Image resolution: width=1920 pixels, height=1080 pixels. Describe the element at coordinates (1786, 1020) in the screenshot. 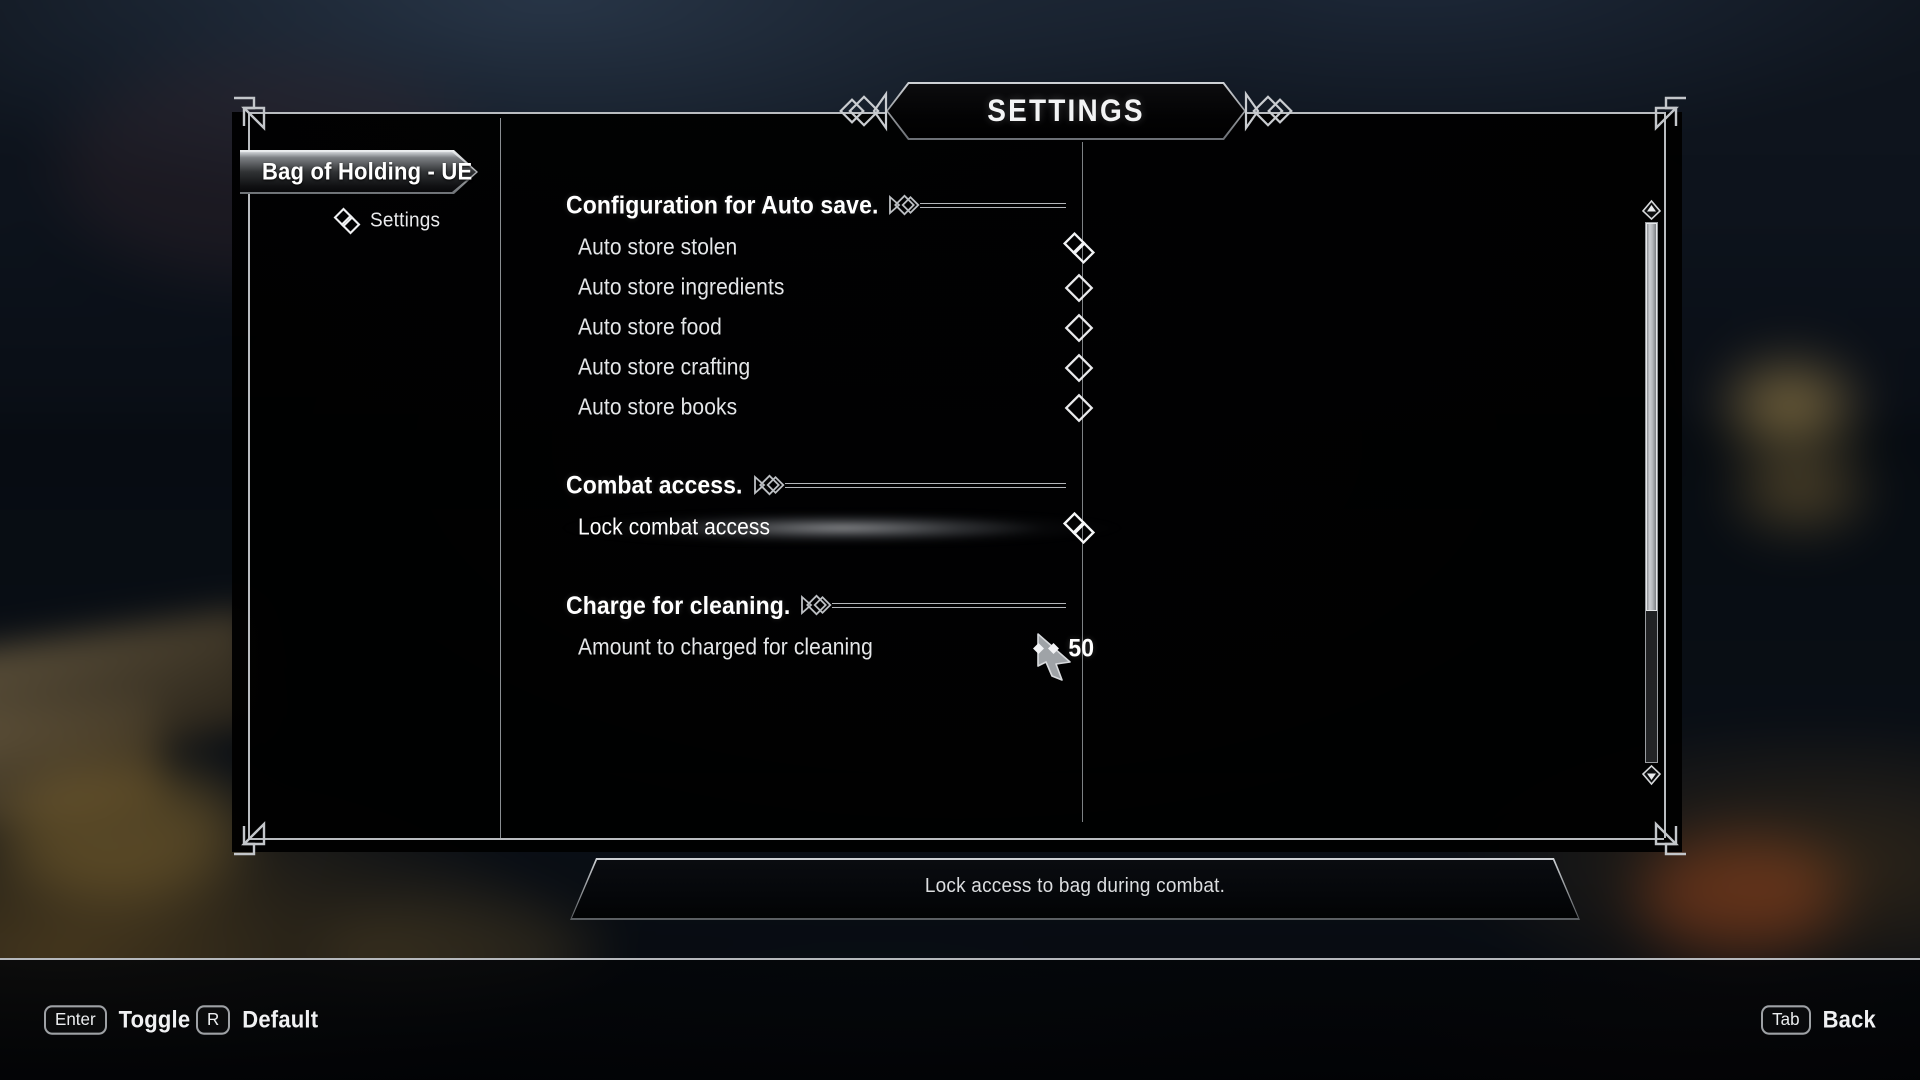

I see `keycap-tab: Tab` at that location.